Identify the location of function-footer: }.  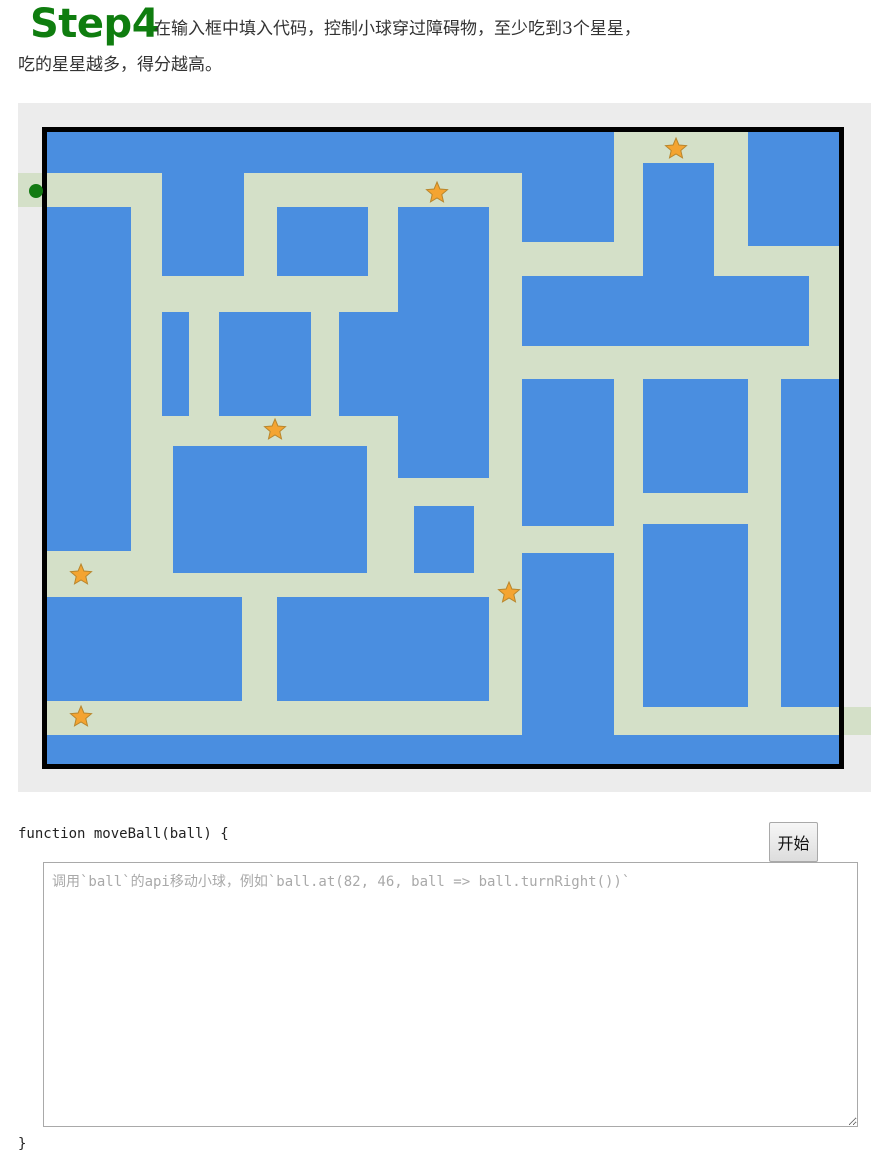
(22, 1144).